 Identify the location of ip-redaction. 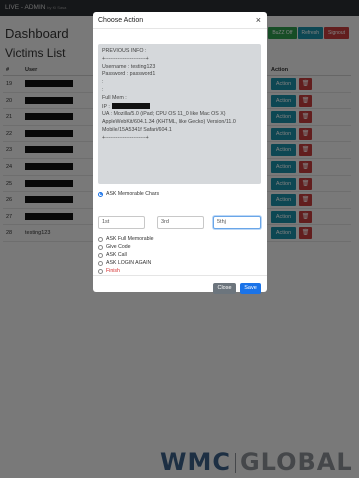
(130, 105).